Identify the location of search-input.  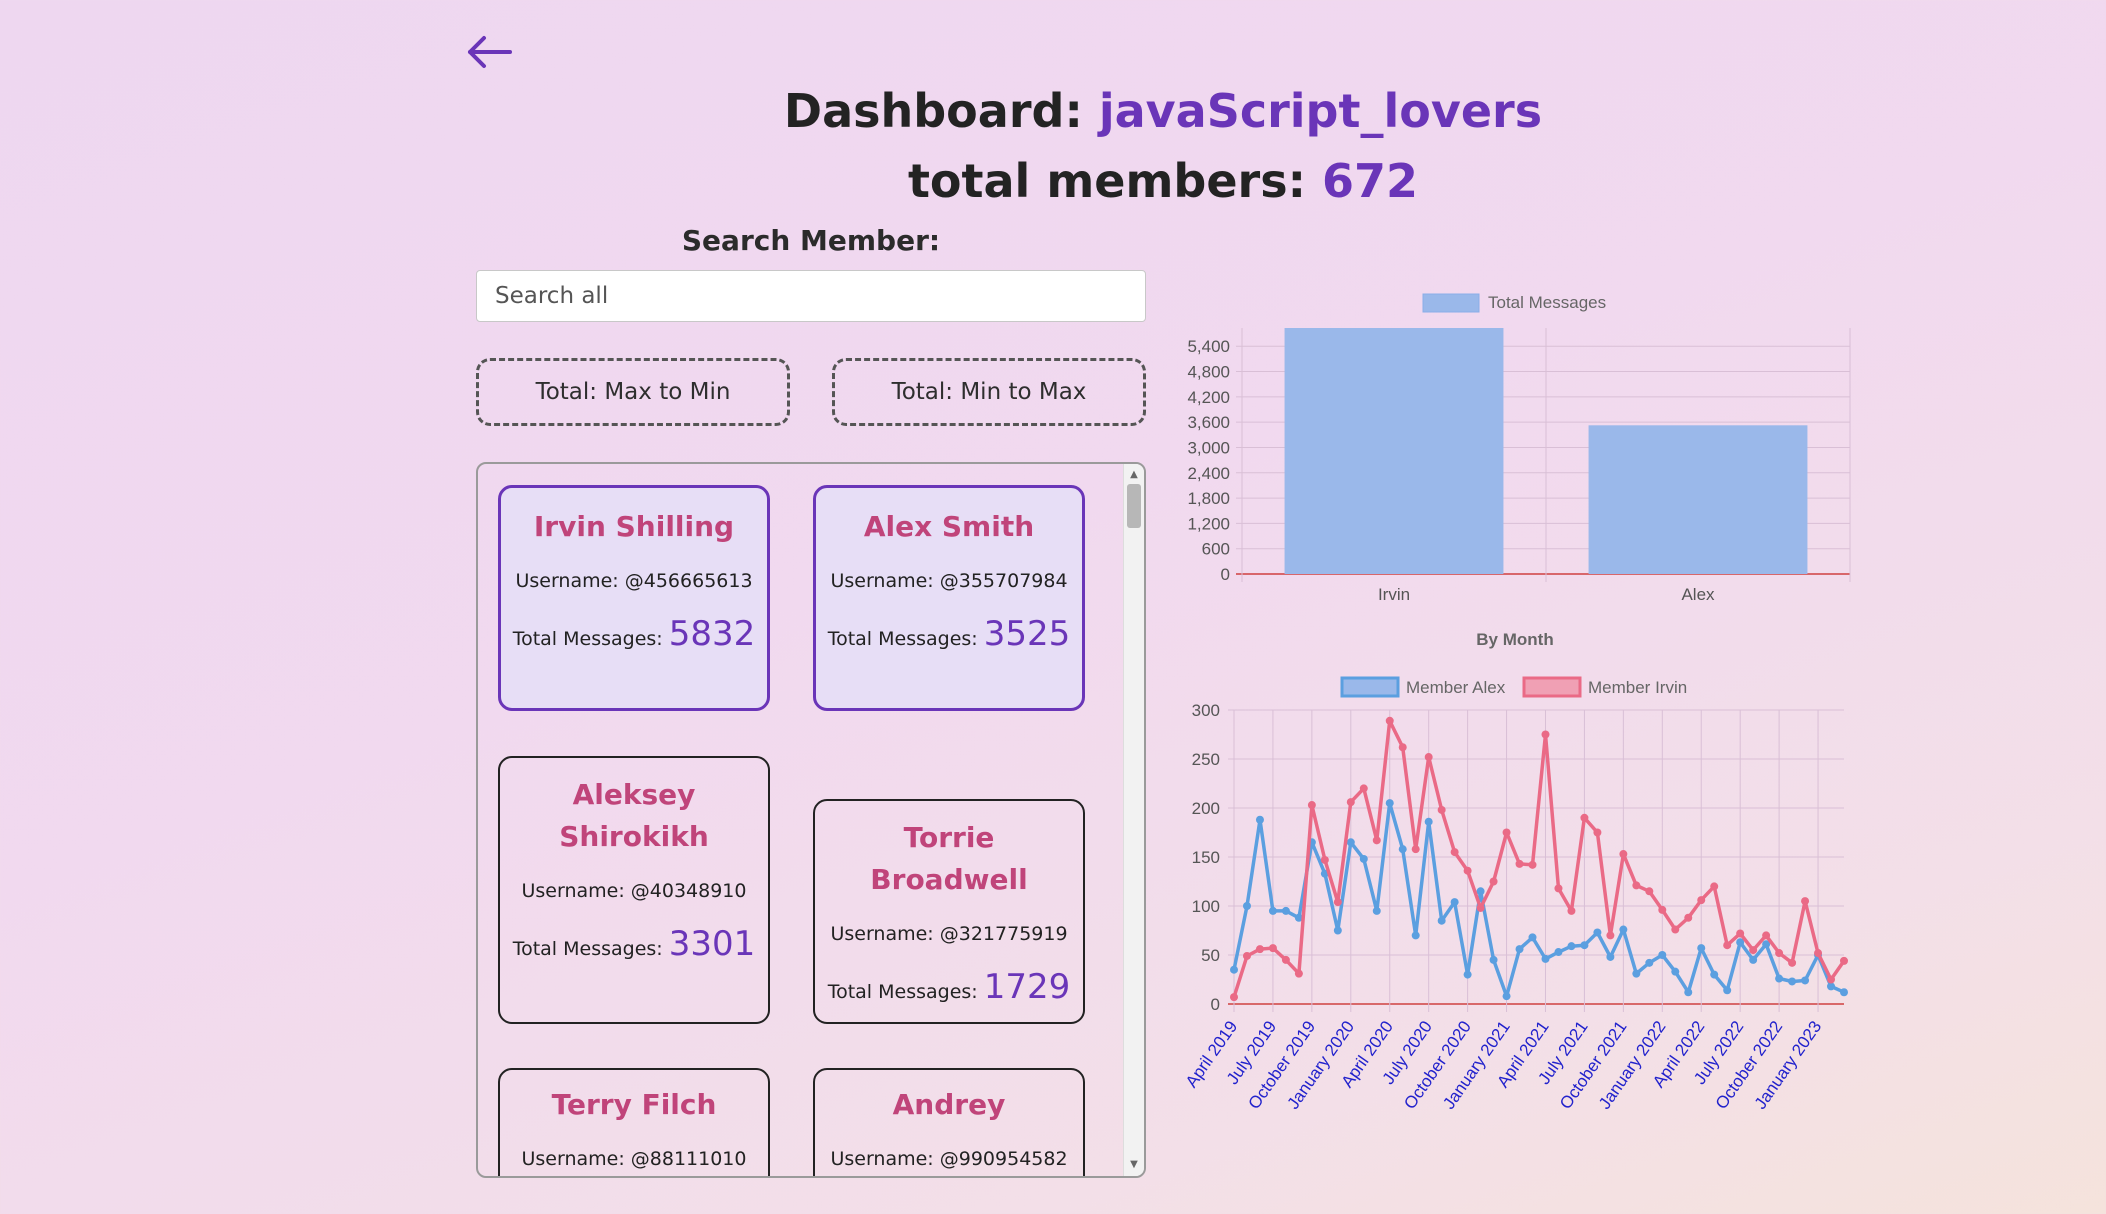
(811, 296).